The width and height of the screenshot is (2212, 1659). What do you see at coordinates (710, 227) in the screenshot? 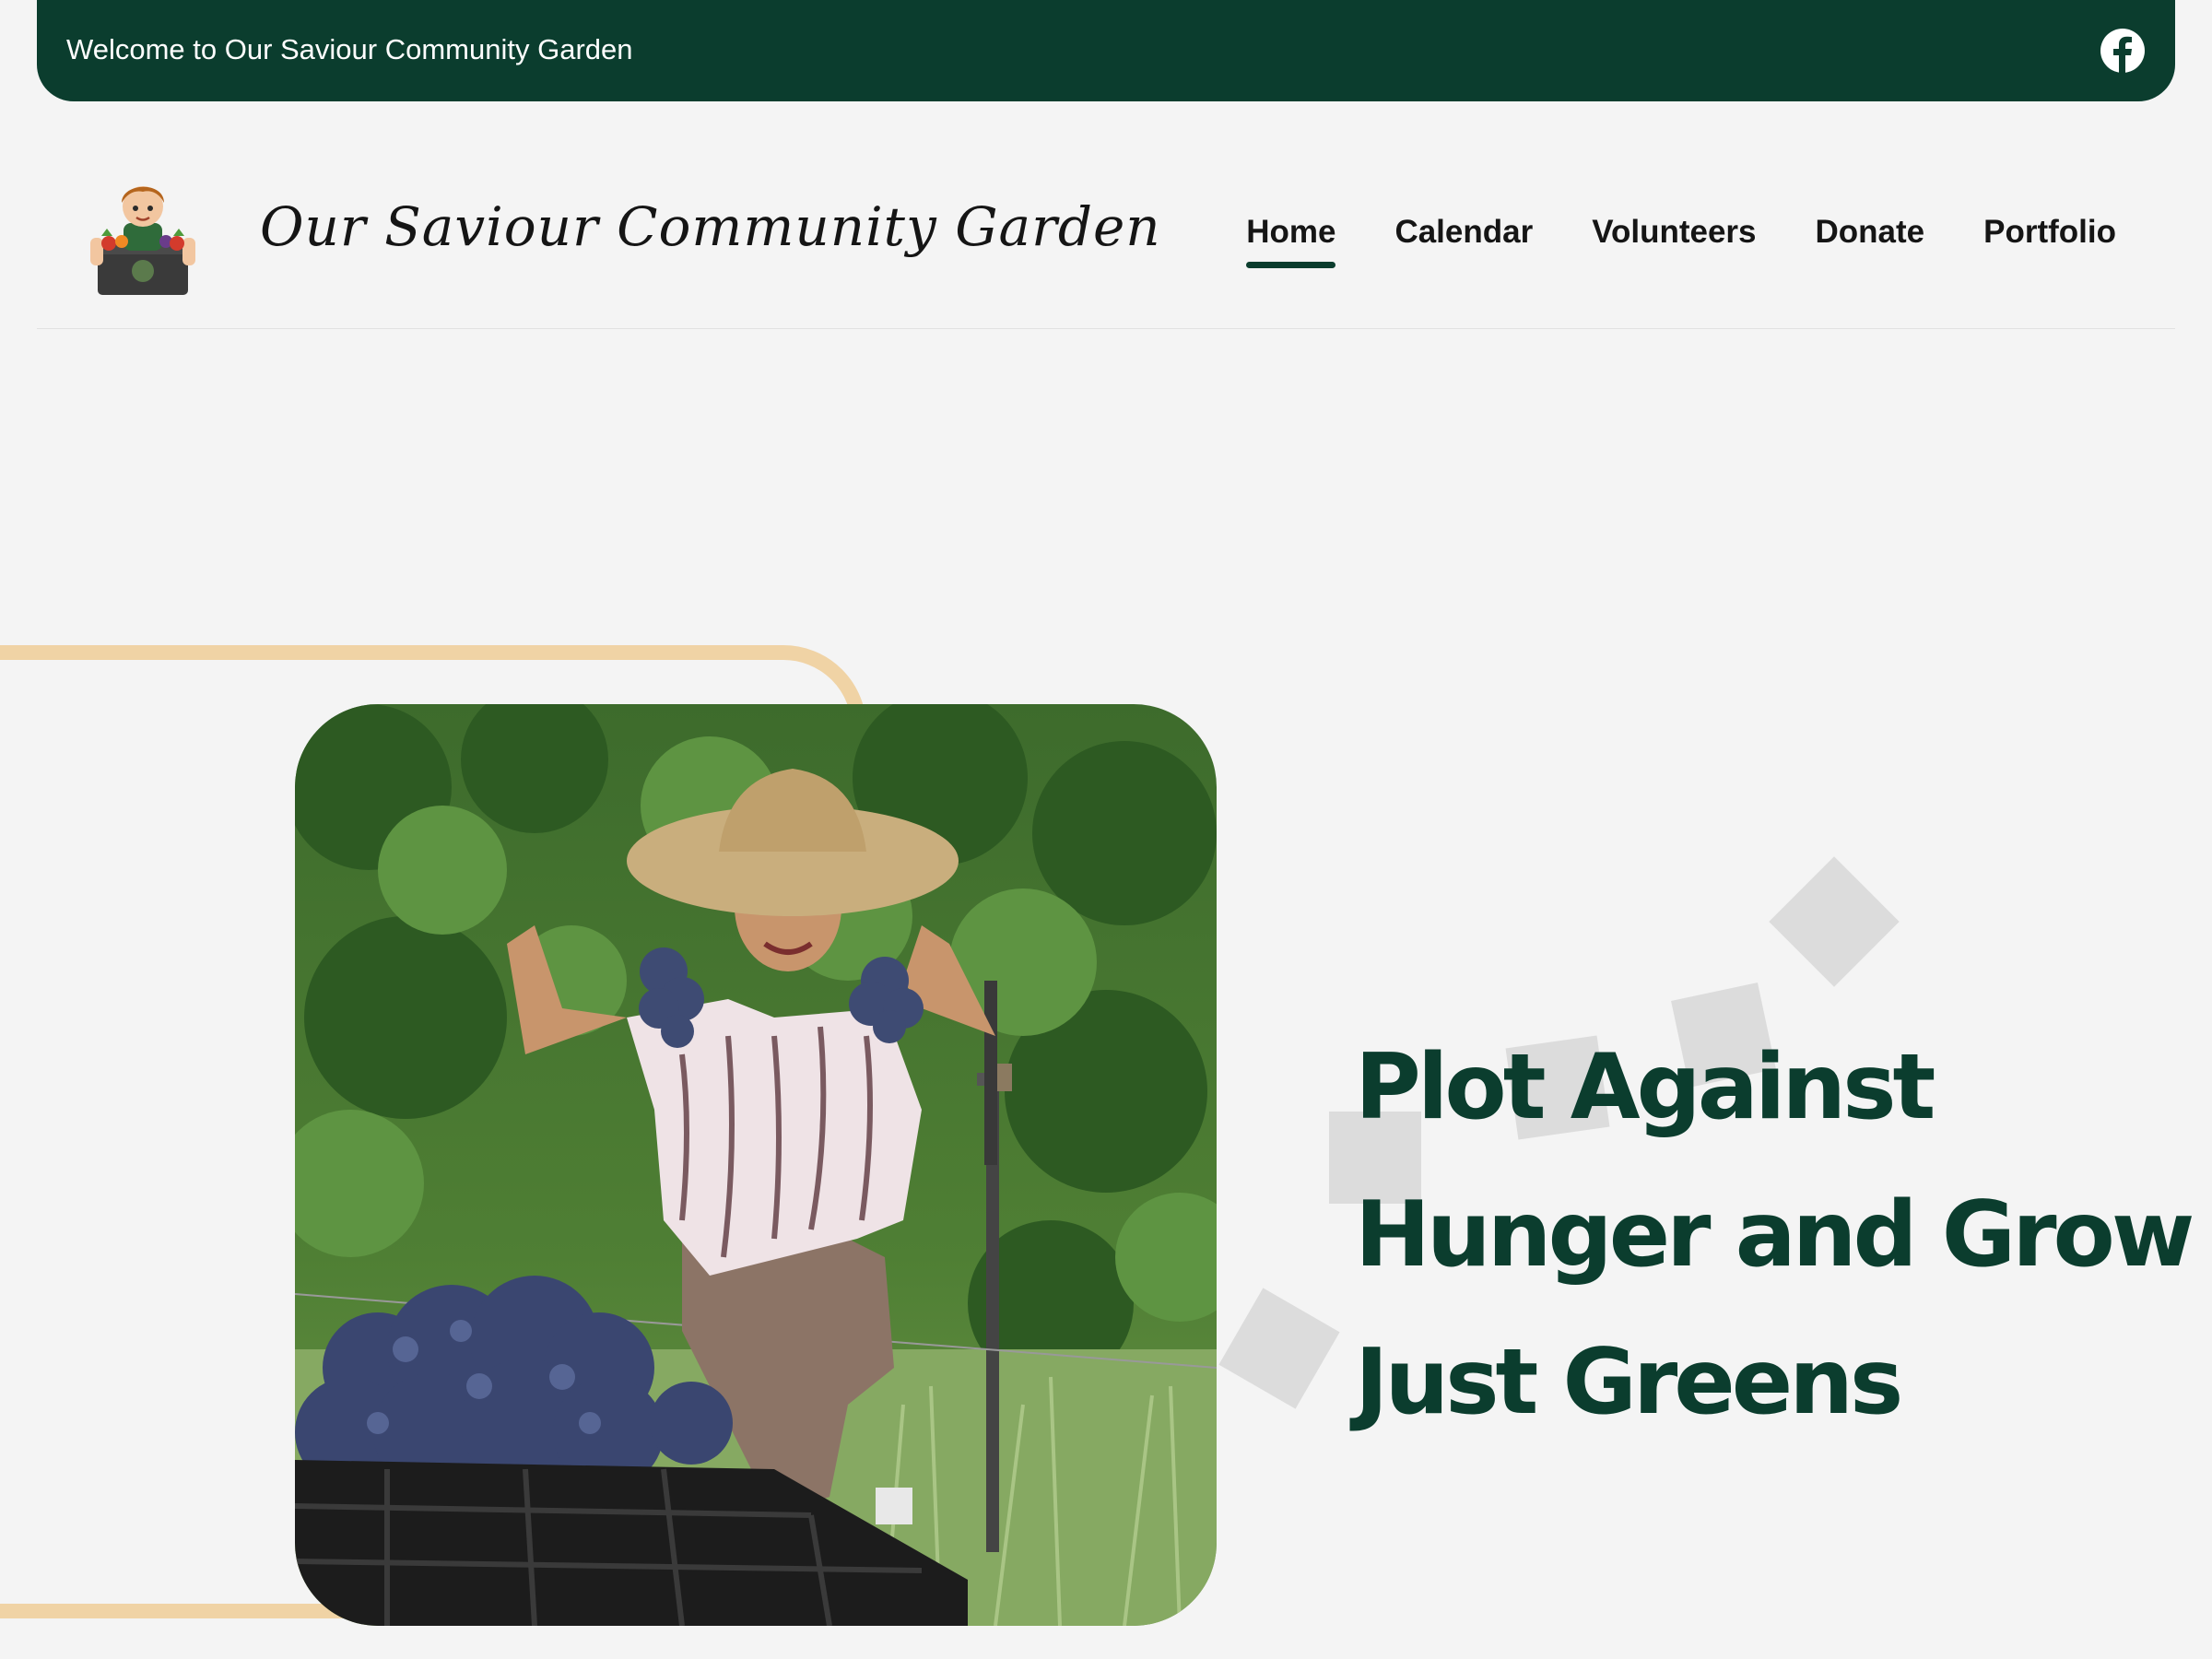
I see `site-title: Our Saviour Community Garden` at bounding box center [710, 227].